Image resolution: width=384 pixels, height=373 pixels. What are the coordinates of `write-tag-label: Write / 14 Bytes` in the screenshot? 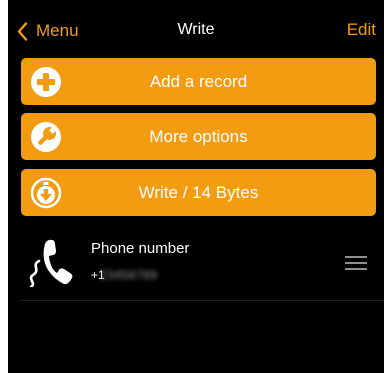 It's located at (198, 192).